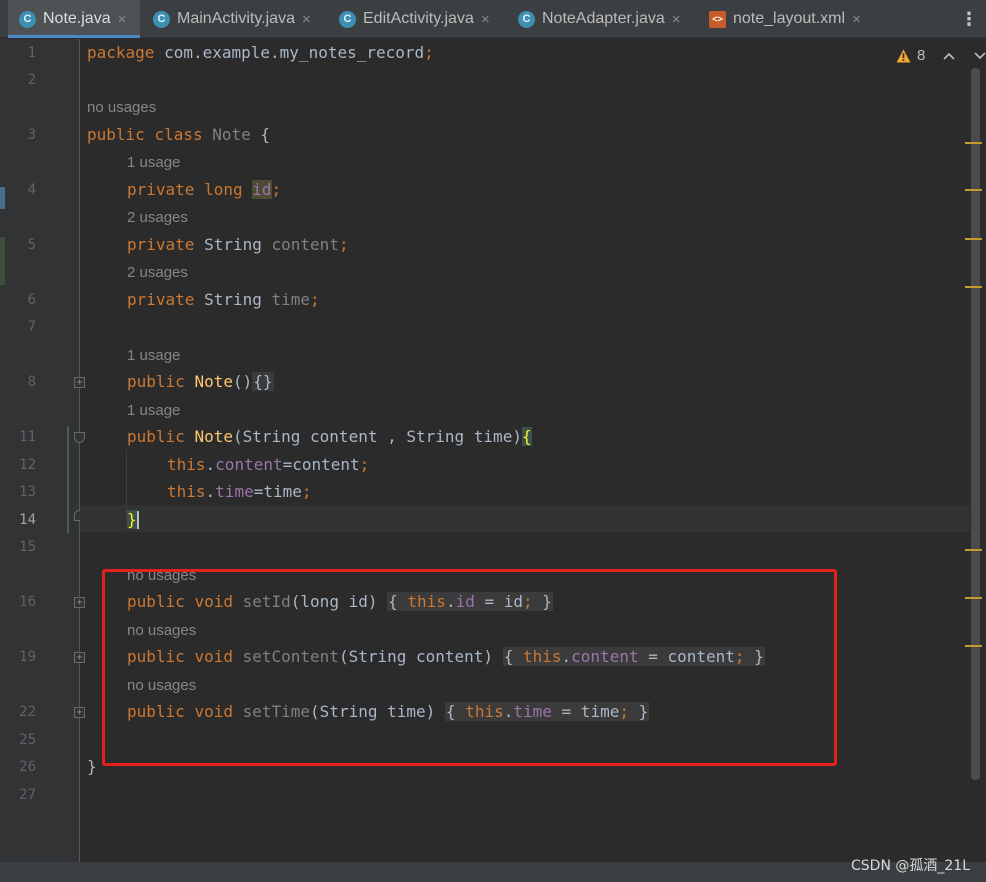 This screenshot has height=882, width=986. I want to click on current-line-highlight, so click(525, 518).